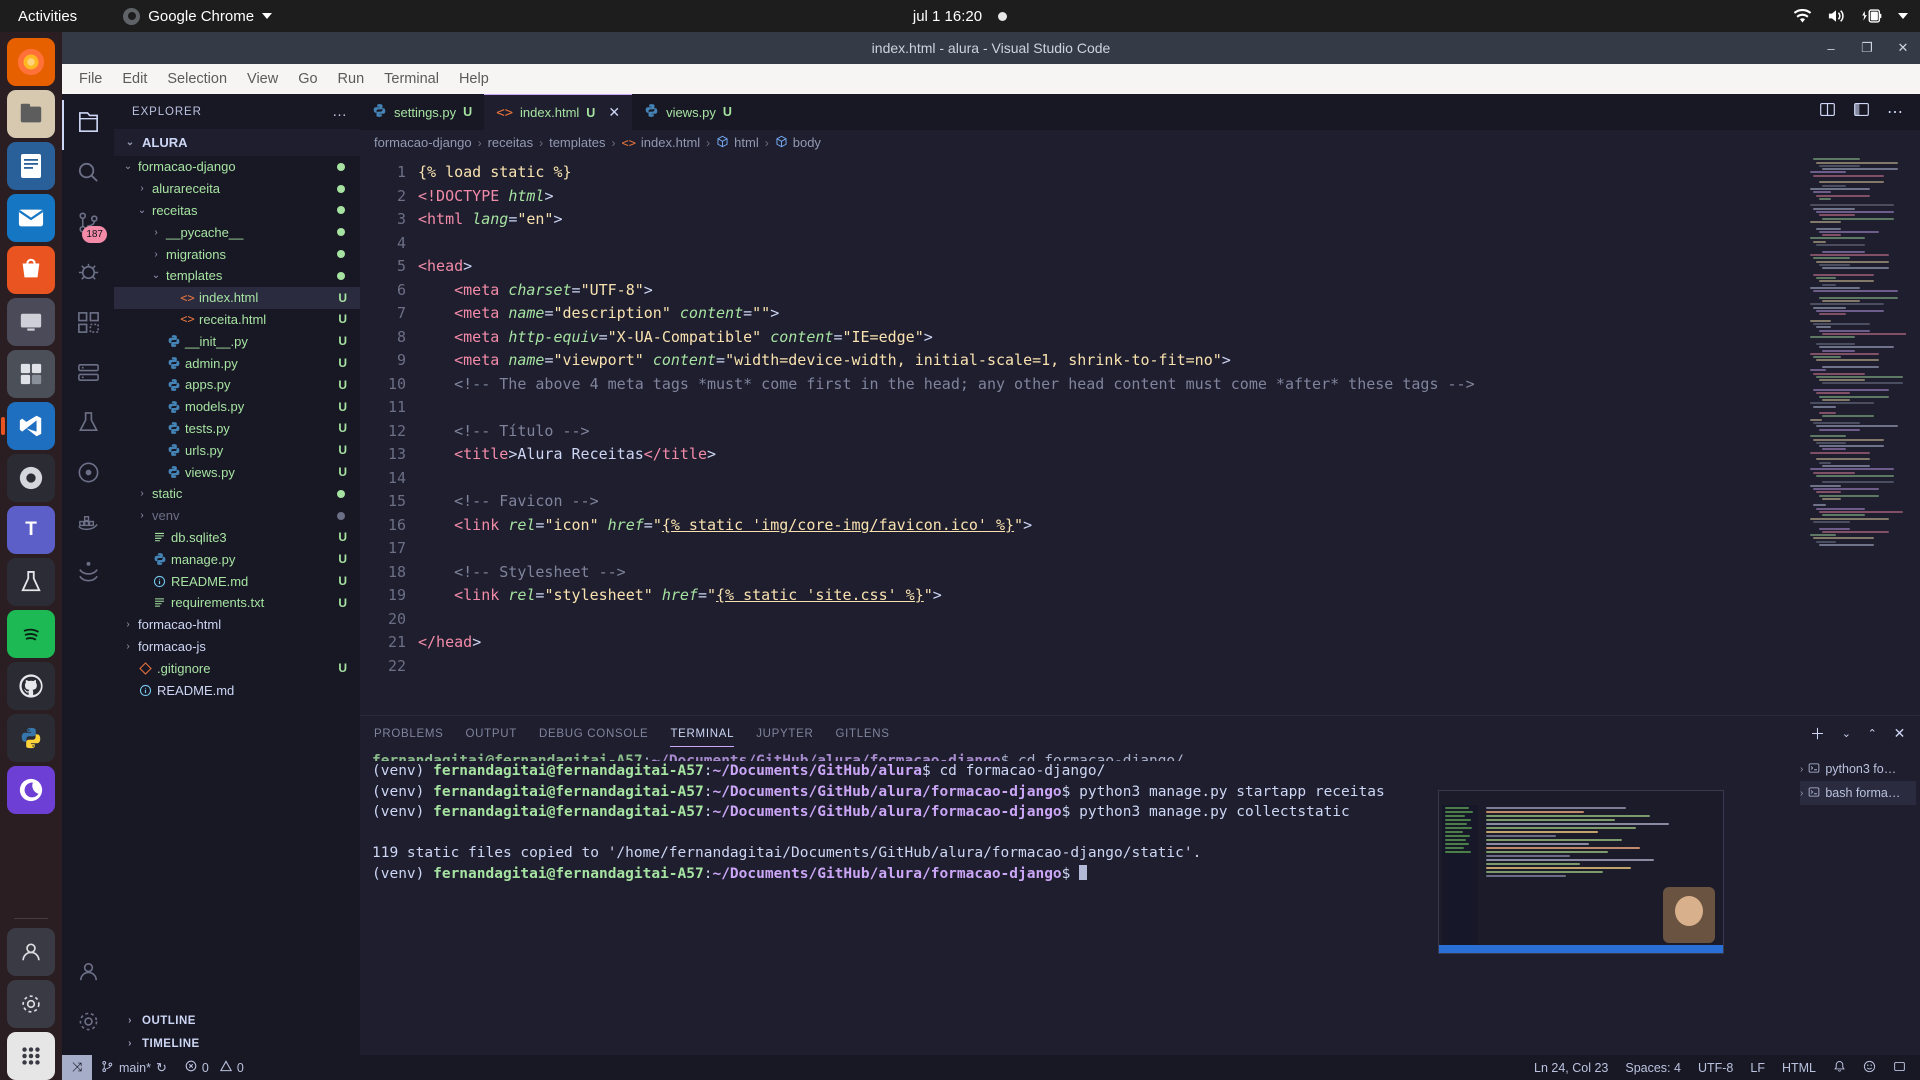 The height and width of the screenshot is (1080, 1920). I want to click on breadcrumb-item-html: html, so click(737, 143).